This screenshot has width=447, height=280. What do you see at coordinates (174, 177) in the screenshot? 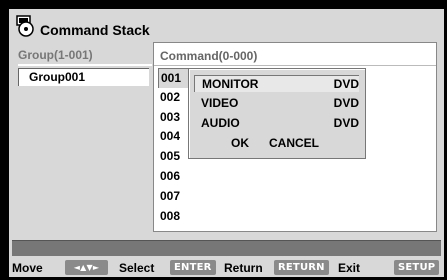
I see `command-number-item: 006` at bounding box center [174, 177].